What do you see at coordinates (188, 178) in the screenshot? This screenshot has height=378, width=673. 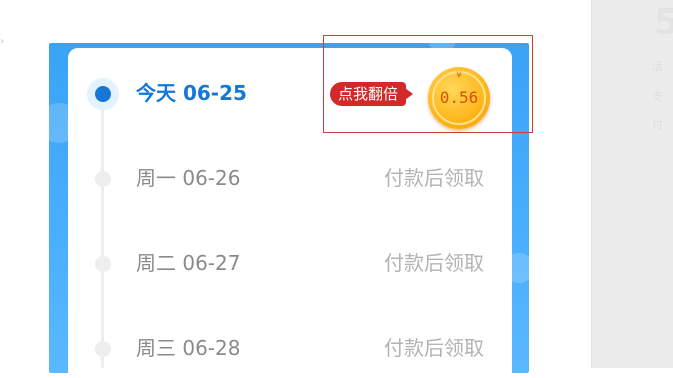 I see `day-label: 周一 06-26` at bounding box center [188, 178].